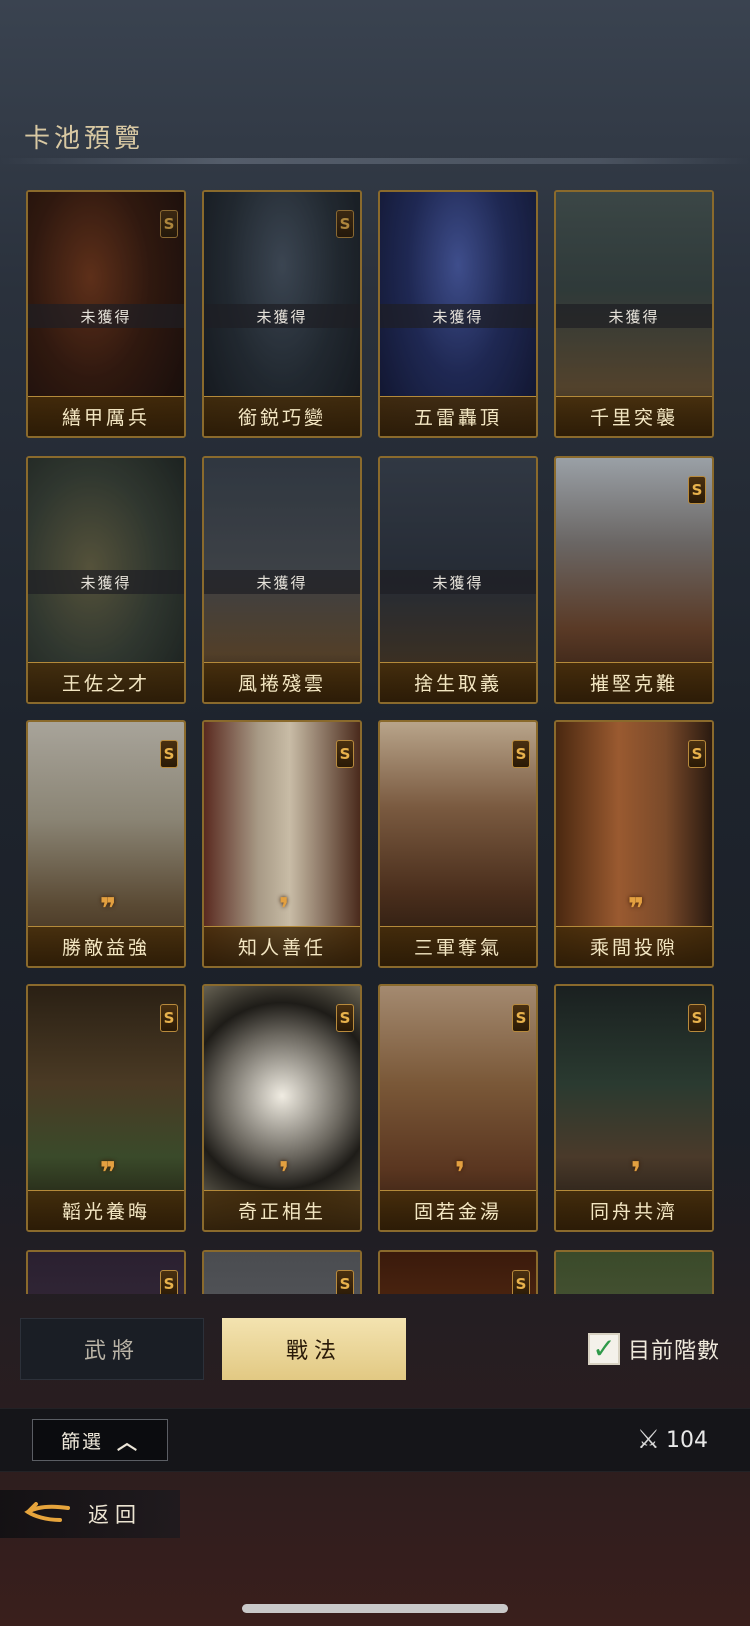 The height and width of the screenshot is (1626, 750). What do you see at coordinates (81, 1441) in the screenshot?
I see `filter-label: 篩選` at bounding box center [81, 1441].